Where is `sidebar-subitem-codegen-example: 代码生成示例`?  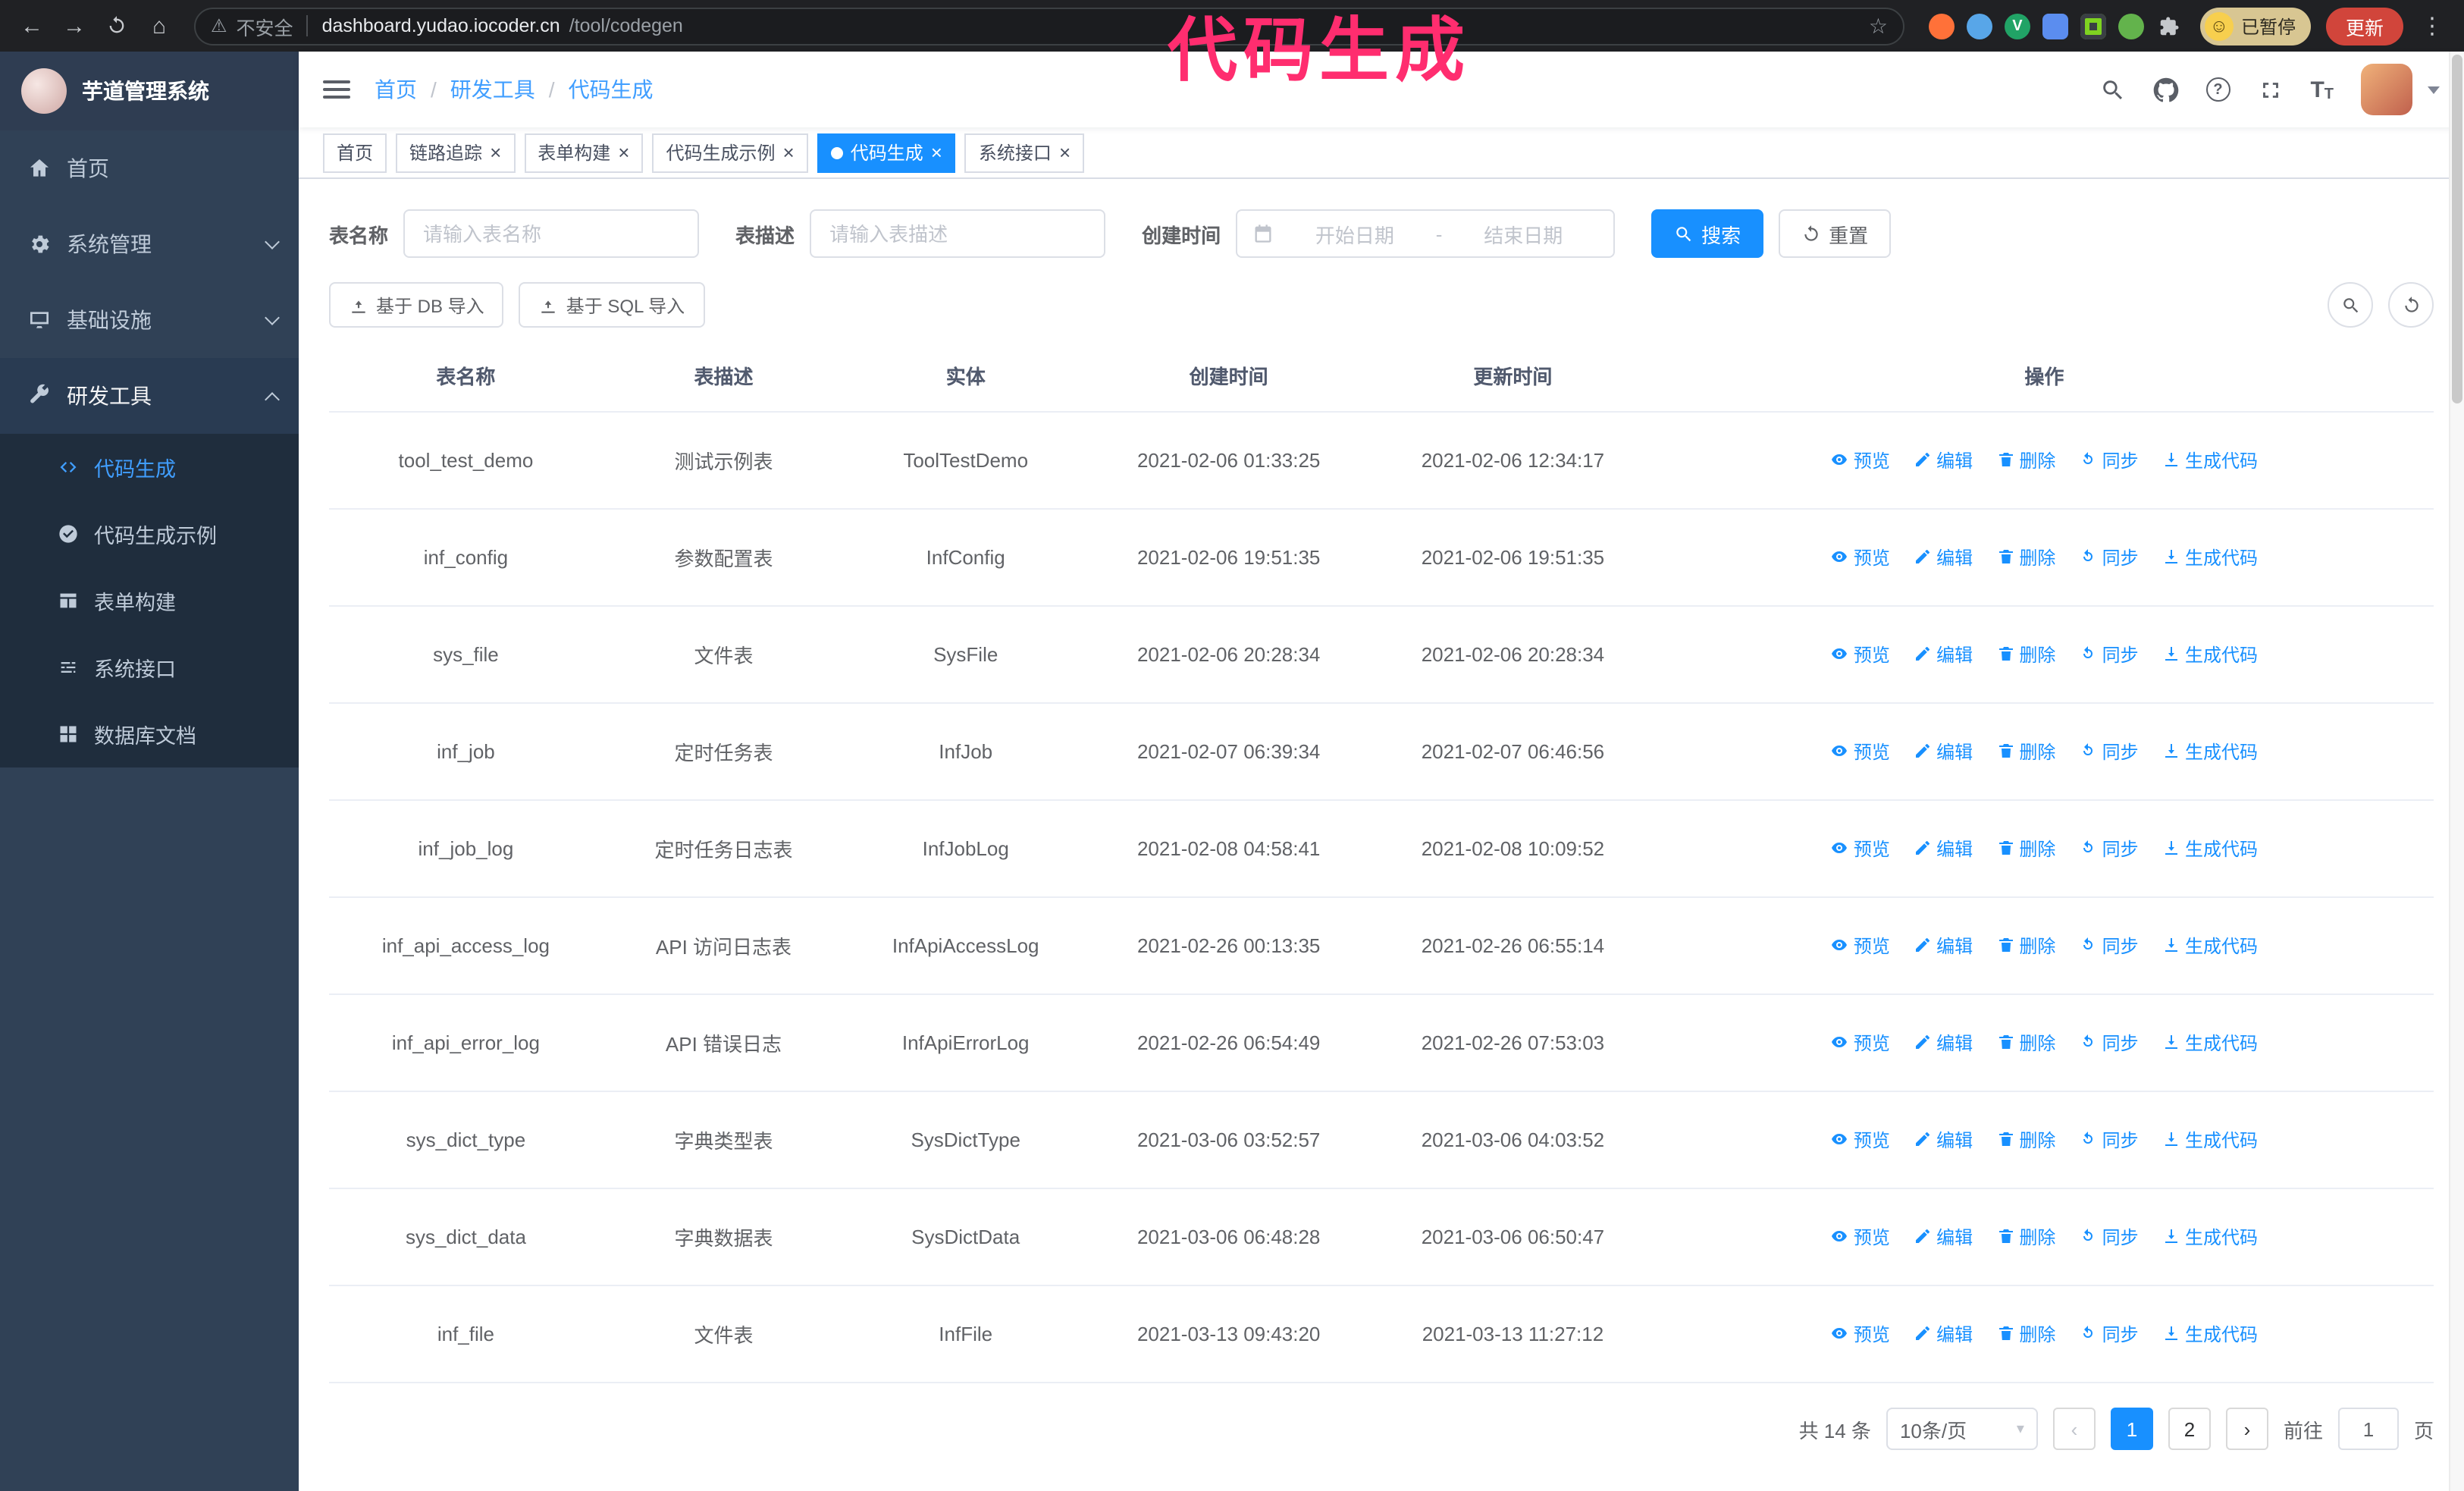 sidebar-subitem-codegen-example: 代码生成示例 is located at coordinates (150, 534).